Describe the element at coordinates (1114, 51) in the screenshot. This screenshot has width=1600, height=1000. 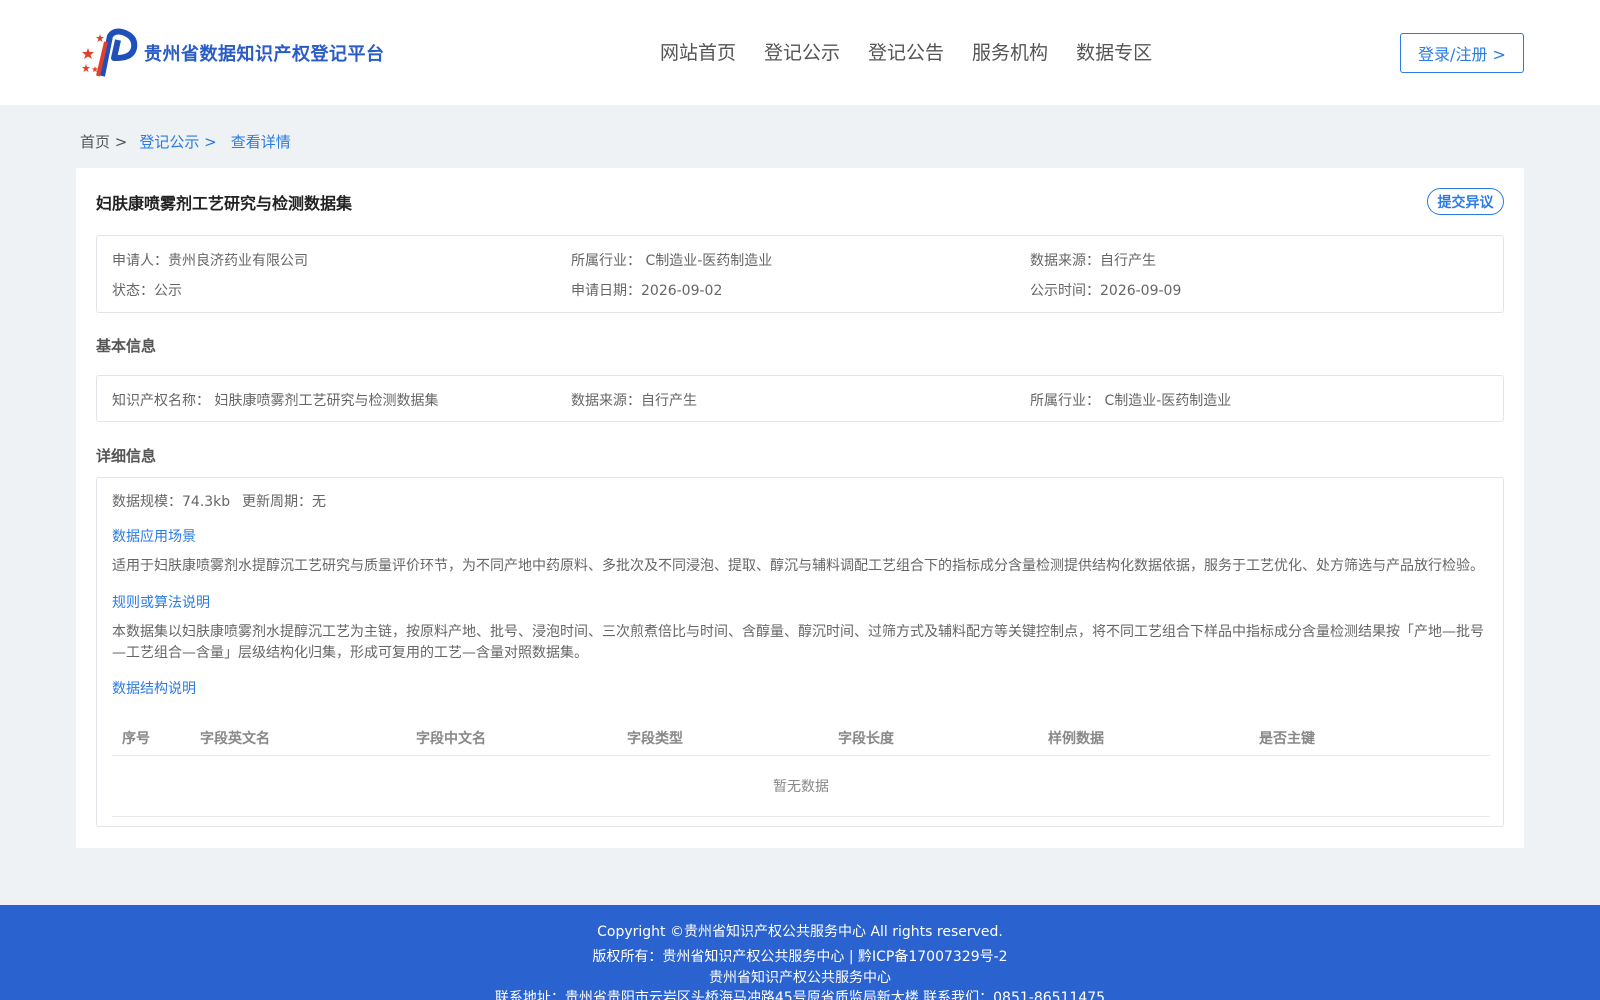
I see `nav-data-zone: 数据专区` at that location.